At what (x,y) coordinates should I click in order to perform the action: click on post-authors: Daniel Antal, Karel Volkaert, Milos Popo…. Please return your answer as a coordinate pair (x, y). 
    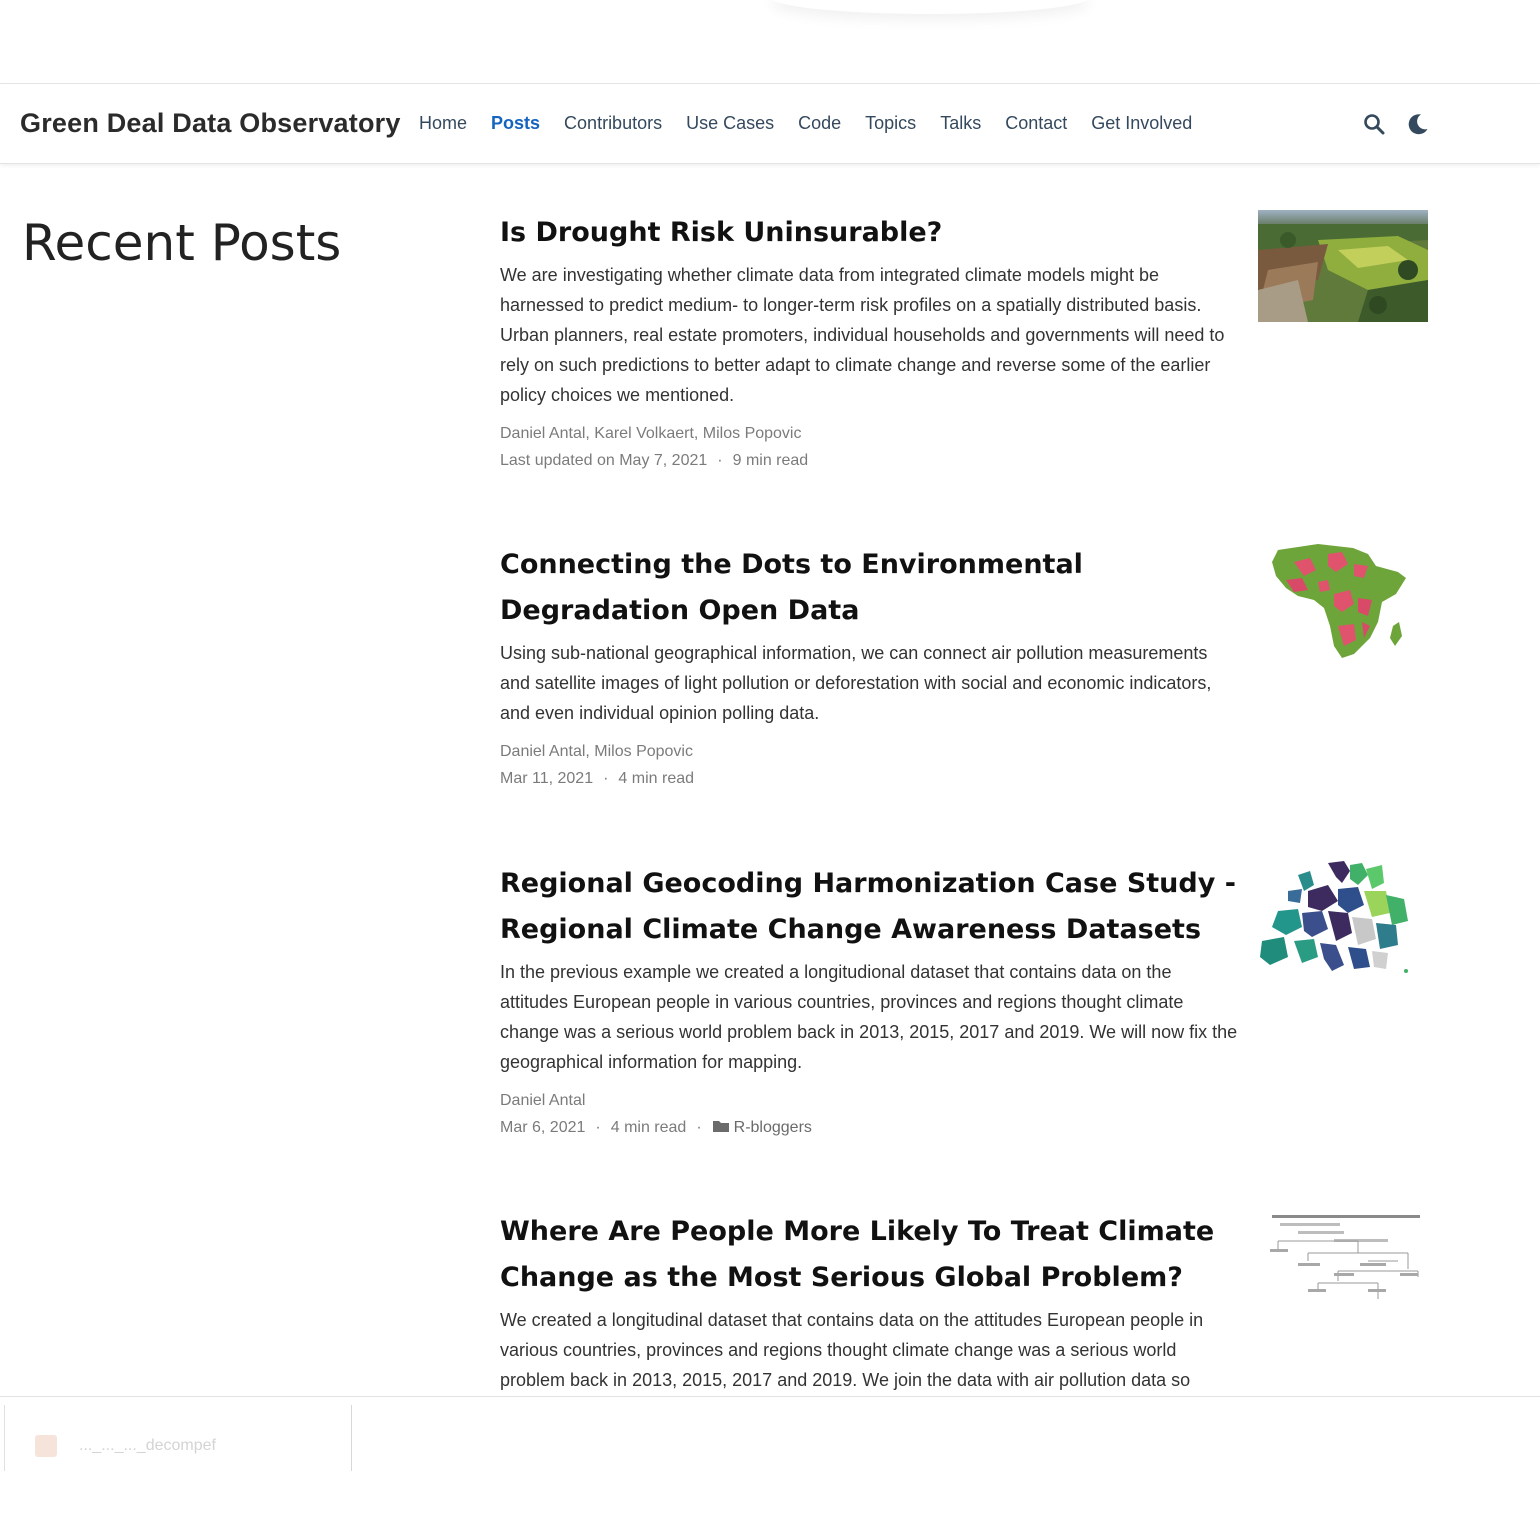
    Looking at the image, I should click on (965, 433).